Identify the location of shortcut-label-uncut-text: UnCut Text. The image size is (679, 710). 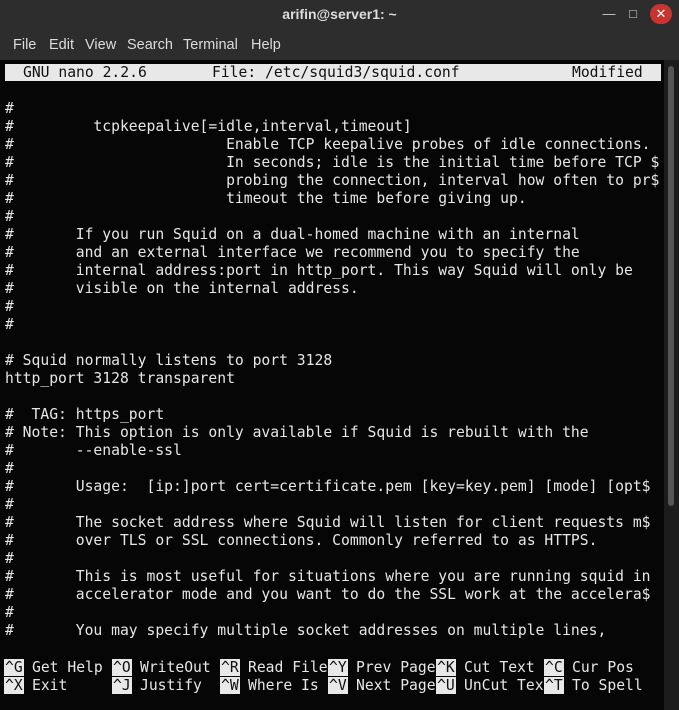
(508, 685).